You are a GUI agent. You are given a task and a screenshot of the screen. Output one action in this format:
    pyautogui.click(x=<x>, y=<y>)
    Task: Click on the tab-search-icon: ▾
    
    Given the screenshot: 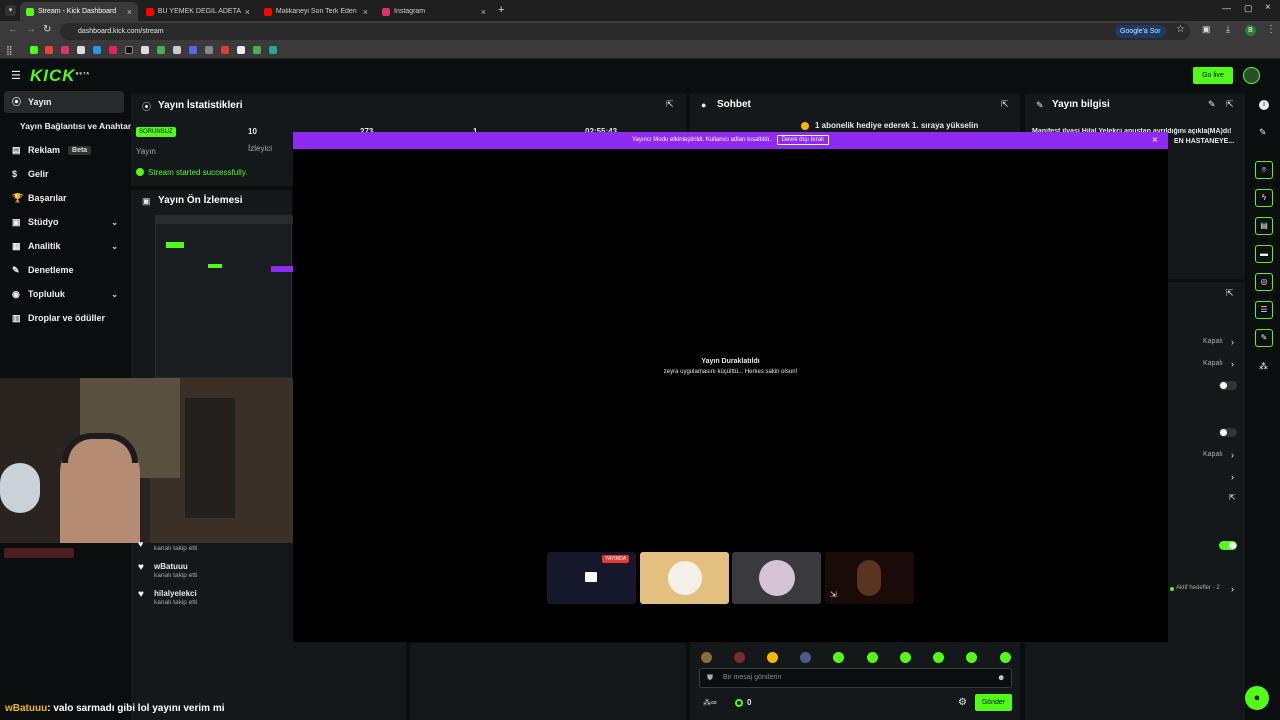 What is the action you would take?
    pyautogui.click(x=10, y=10)
    